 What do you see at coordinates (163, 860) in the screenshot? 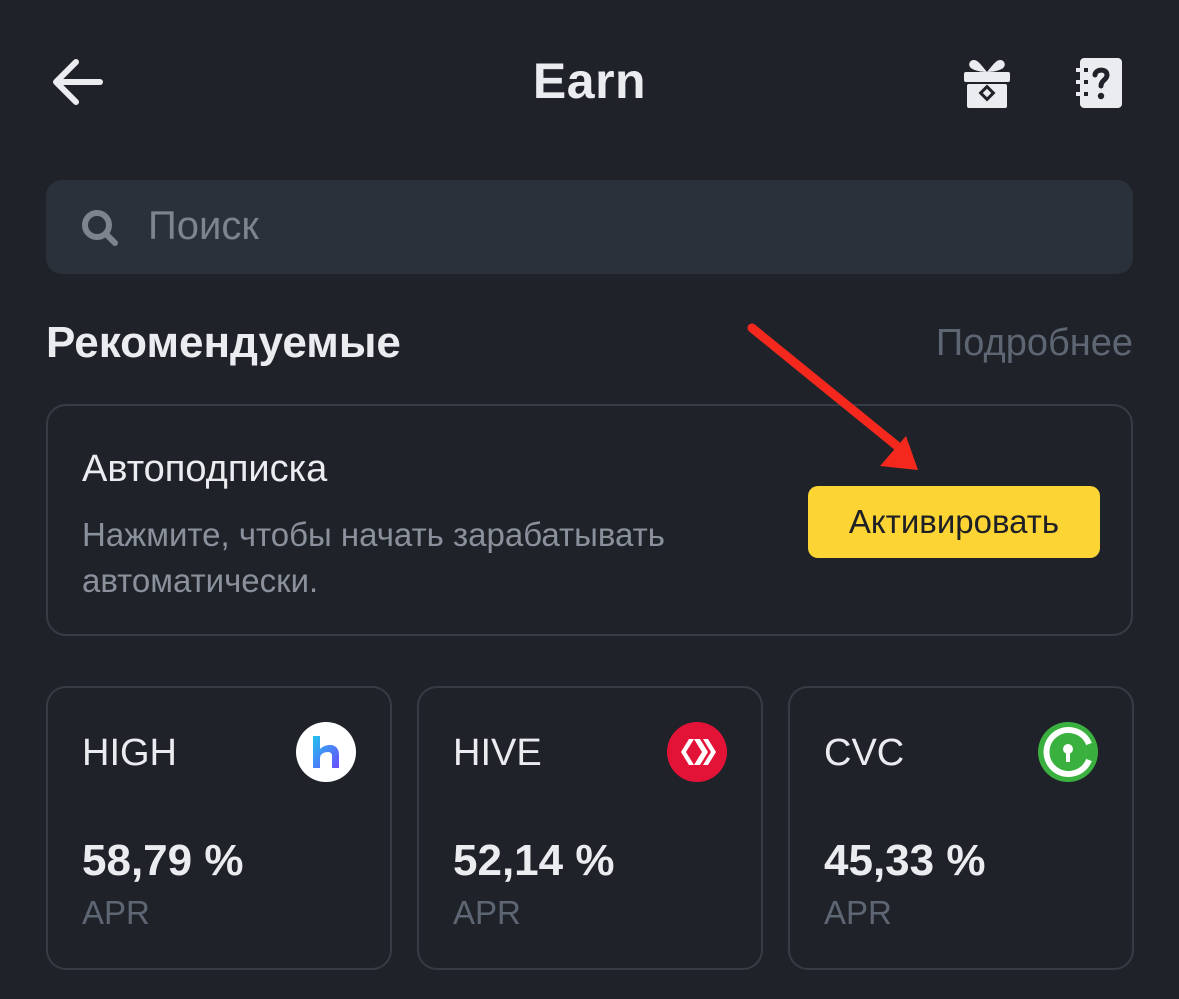
I see `apr-value: 58,79 %` at bounding box center [163, 860].